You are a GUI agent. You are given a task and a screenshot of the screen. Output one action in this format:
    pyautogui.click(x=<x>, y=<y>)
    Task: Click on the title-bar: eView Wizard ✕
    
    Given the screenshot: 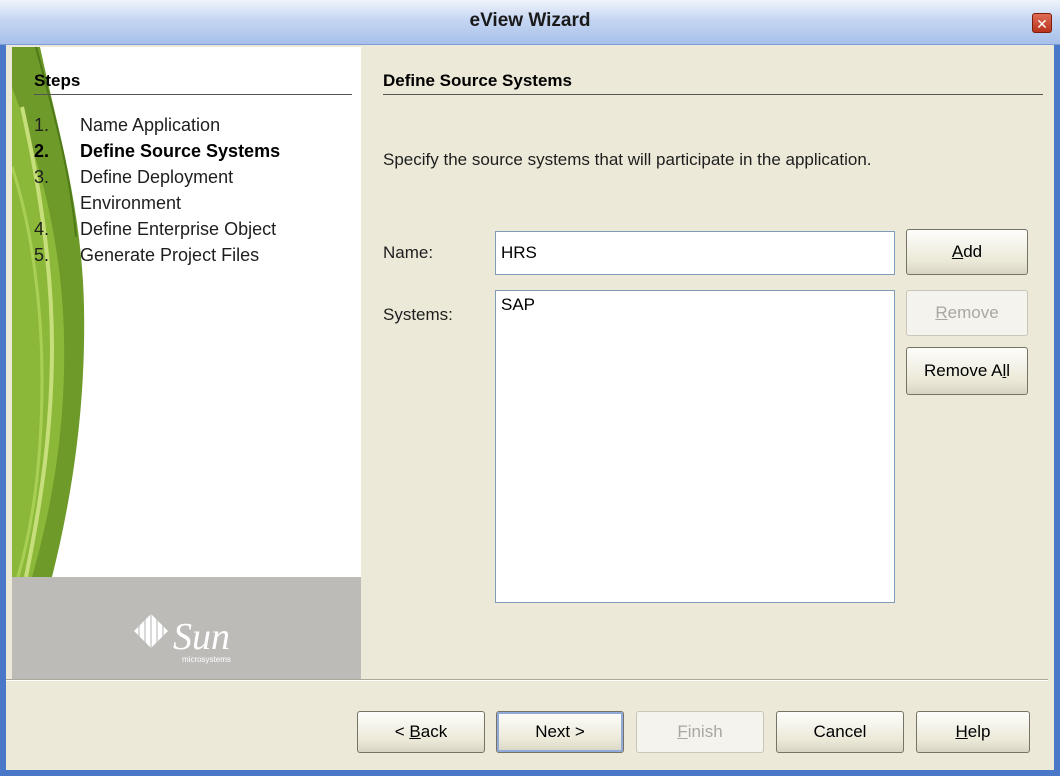 What is the action you would take?
    pyautogui.click(x=530, y=22)
    